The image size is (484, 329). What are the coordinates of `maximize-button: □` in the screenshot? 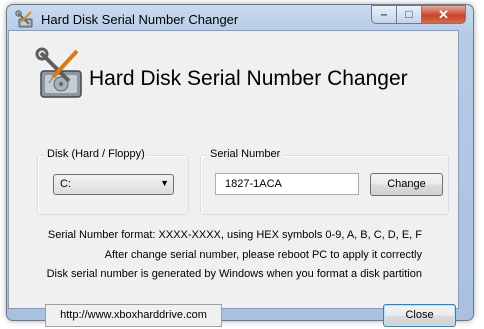 It's located at (409, 14).